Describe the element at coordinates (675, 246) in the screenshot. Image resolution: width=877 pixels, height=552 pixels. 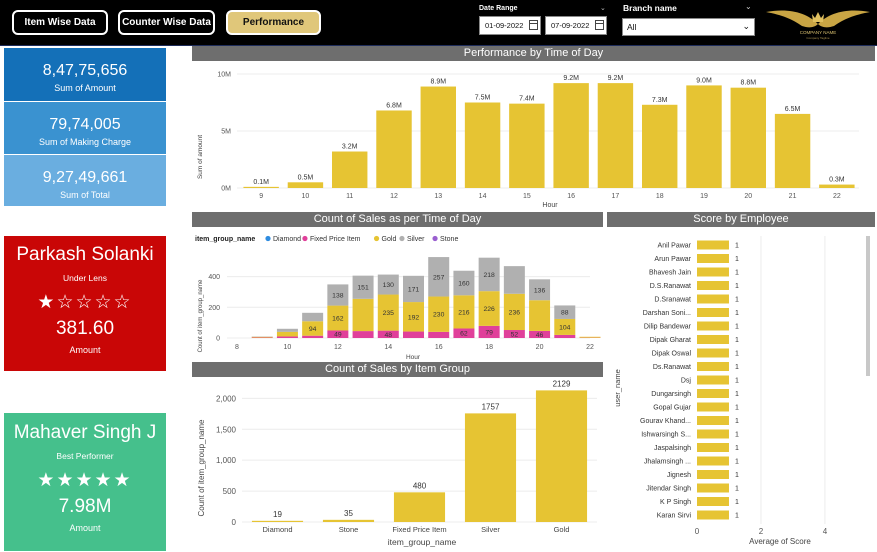
I see `employee-name: Anil Pawar` at that location.